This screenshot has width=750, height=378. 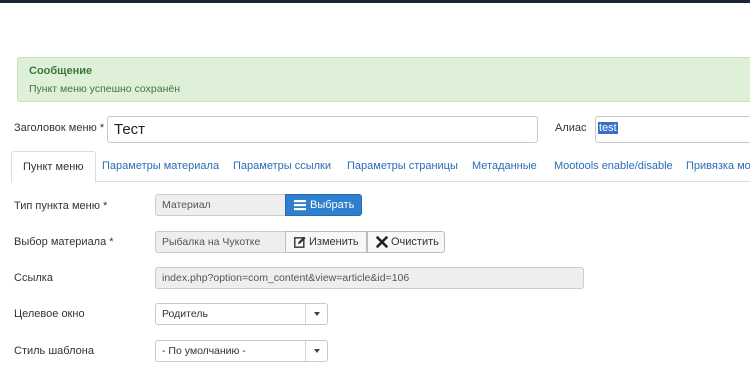 I want to click on tab-mootools: Mootools enable/disable, so click(x=613, y=166).